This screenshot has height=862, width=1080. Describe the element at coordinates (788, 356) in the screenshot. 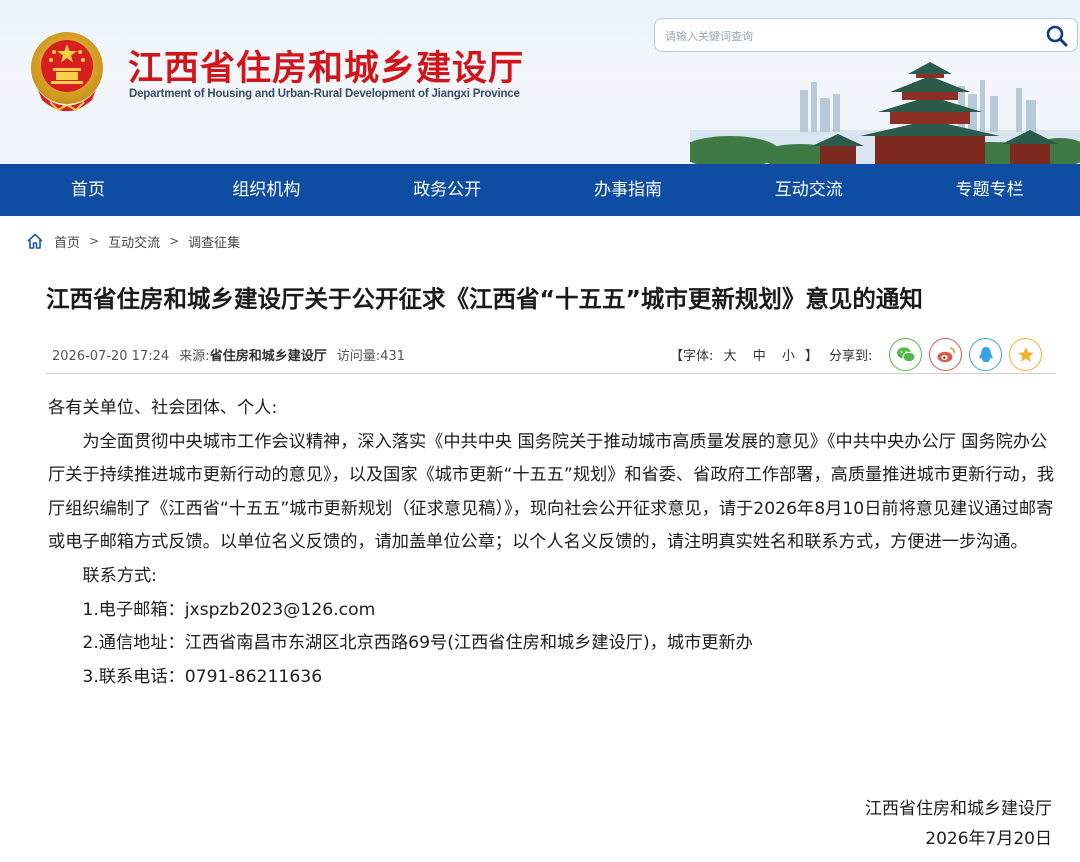

I see `font-size-small: 小` at that location.